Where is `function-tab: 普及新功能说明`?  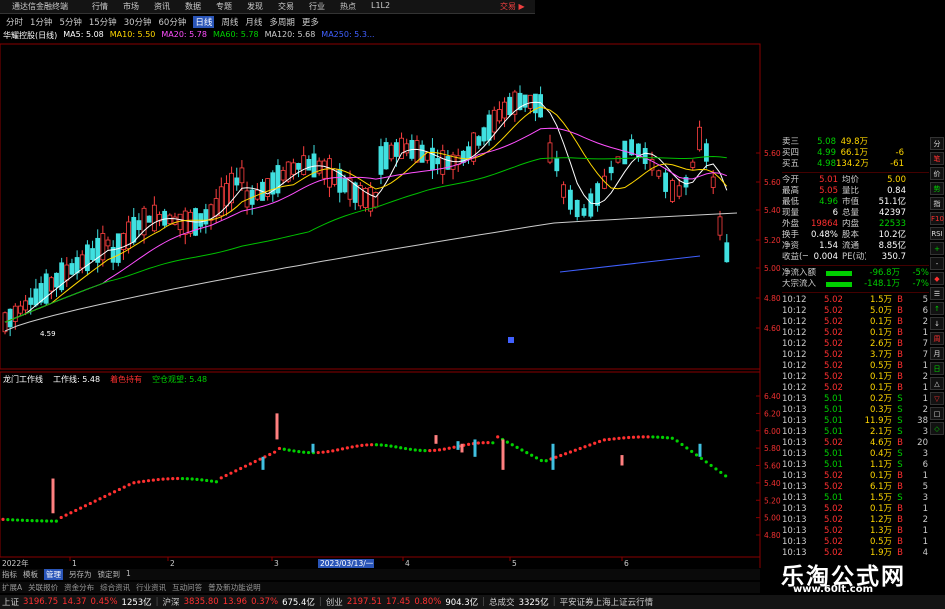
function-tab: 普及新功能说明 is located at coordinates (234, 587).